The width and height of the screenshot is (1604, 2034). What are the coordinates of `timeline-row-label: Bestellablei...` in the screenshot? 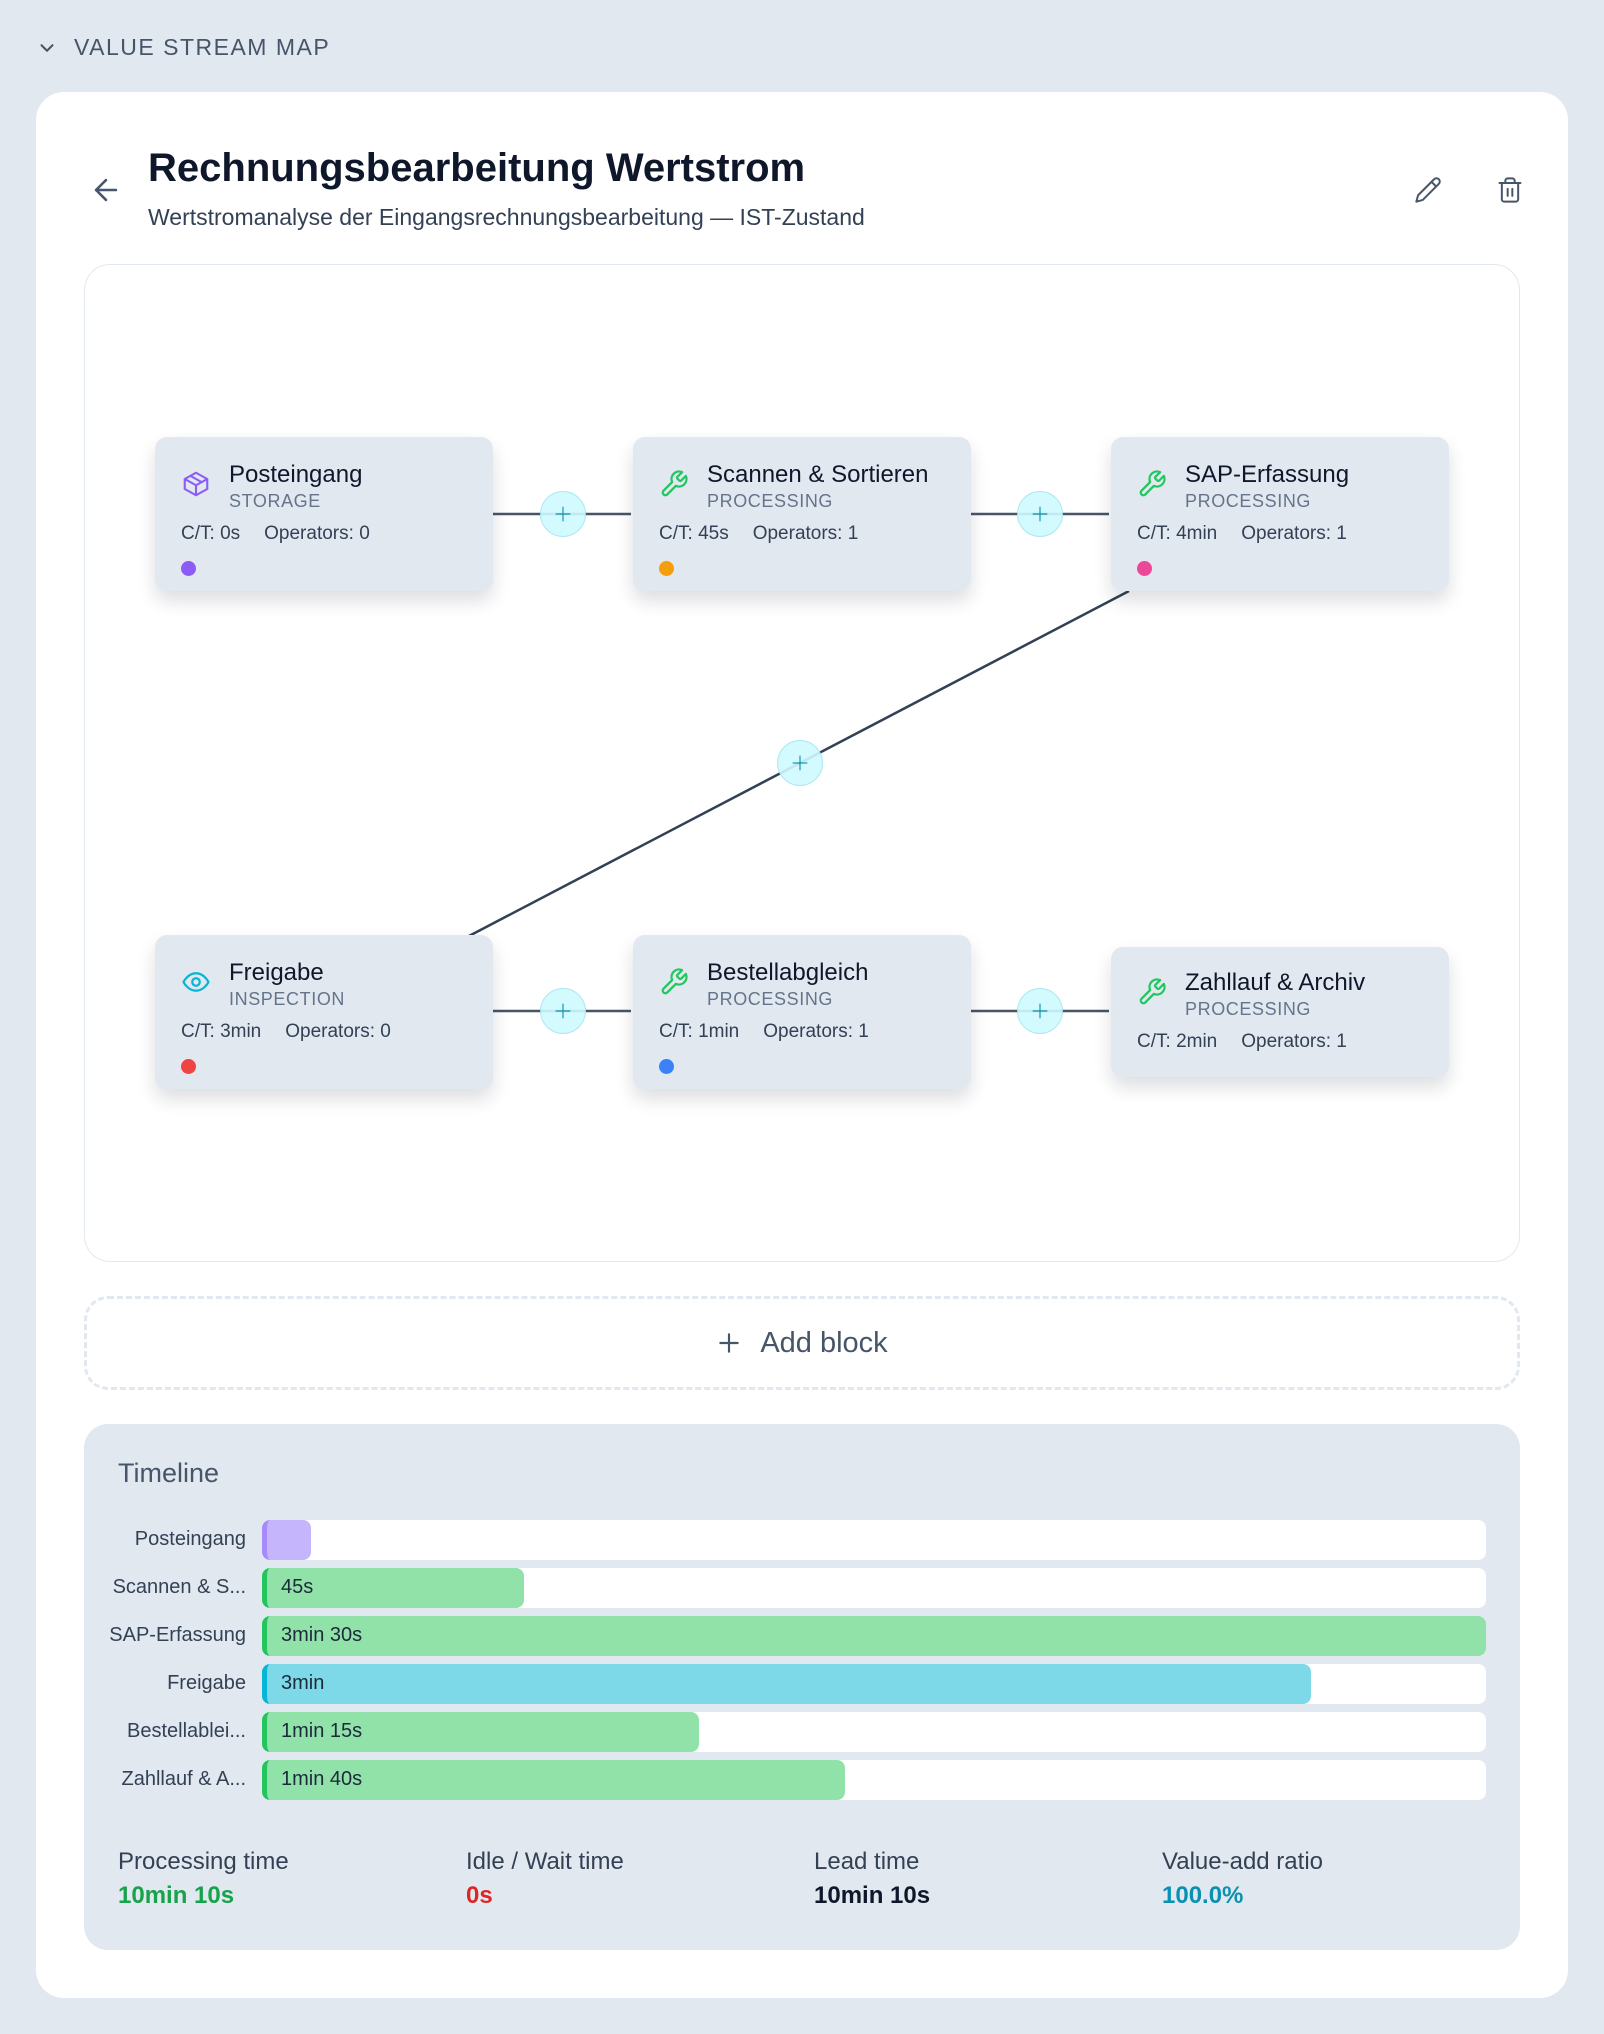 It's located at (186, 1731).